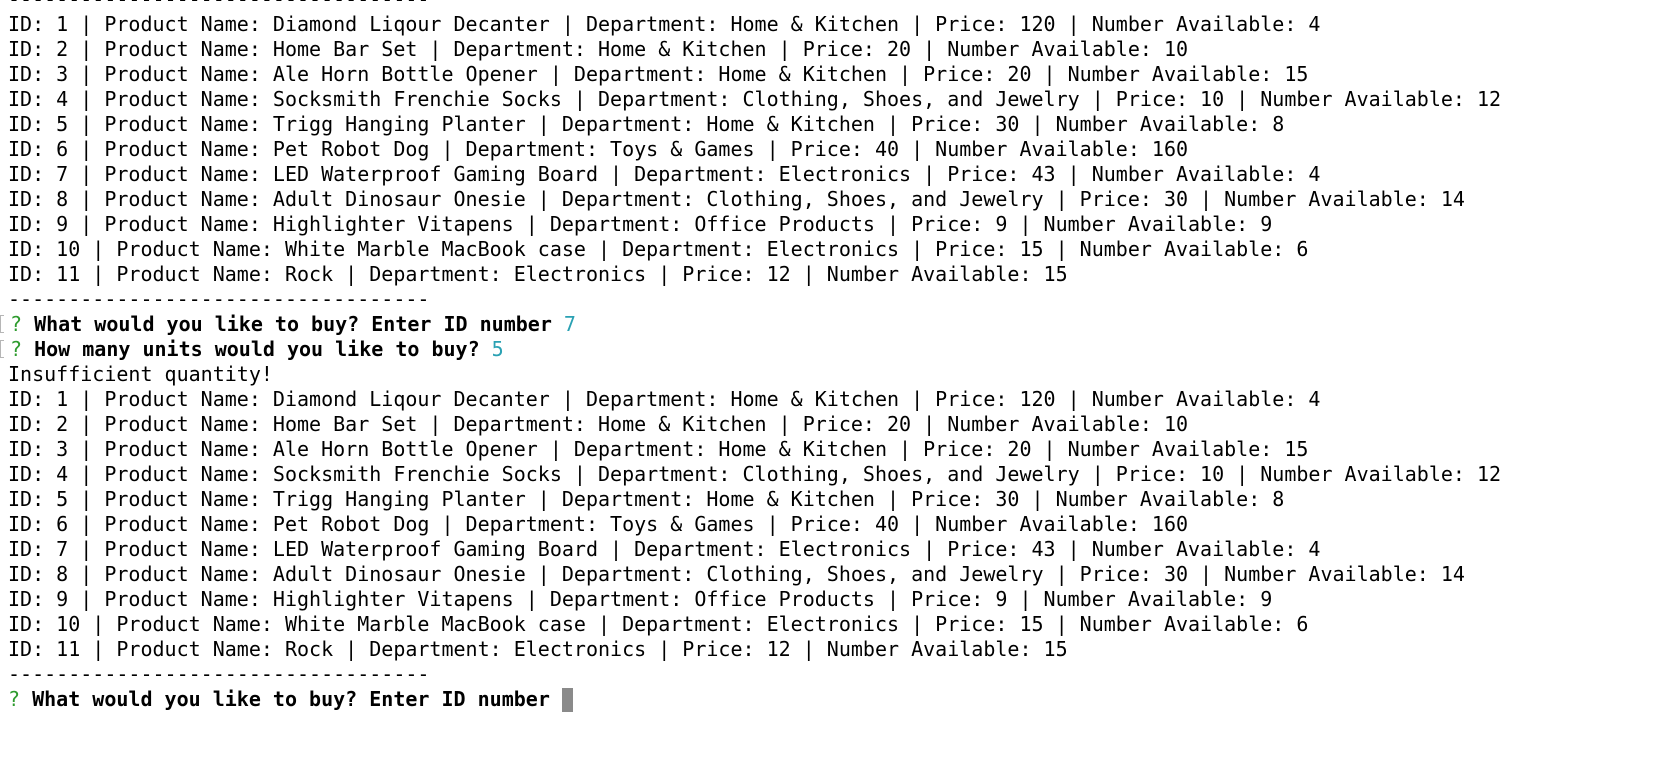 Image resolution: width=1664 pixels, height=766 pixels. Describe the element at coordinates (257, 349) in the screenshot. I see `units-prompt-question: How many units would you like to buy?` at that location.